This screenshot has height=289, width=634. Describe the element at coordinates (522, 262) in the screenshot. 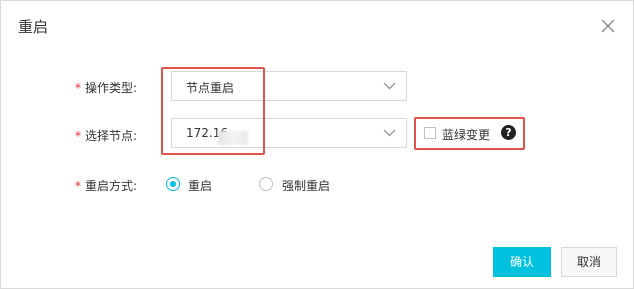

I see `confirm-button: 确认` at that location.